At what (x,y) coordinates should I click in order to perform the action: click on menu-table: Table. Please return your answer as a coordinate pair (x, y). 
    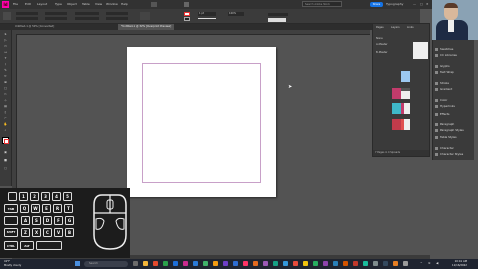
    Looking at the image, I should click on (86, 4).